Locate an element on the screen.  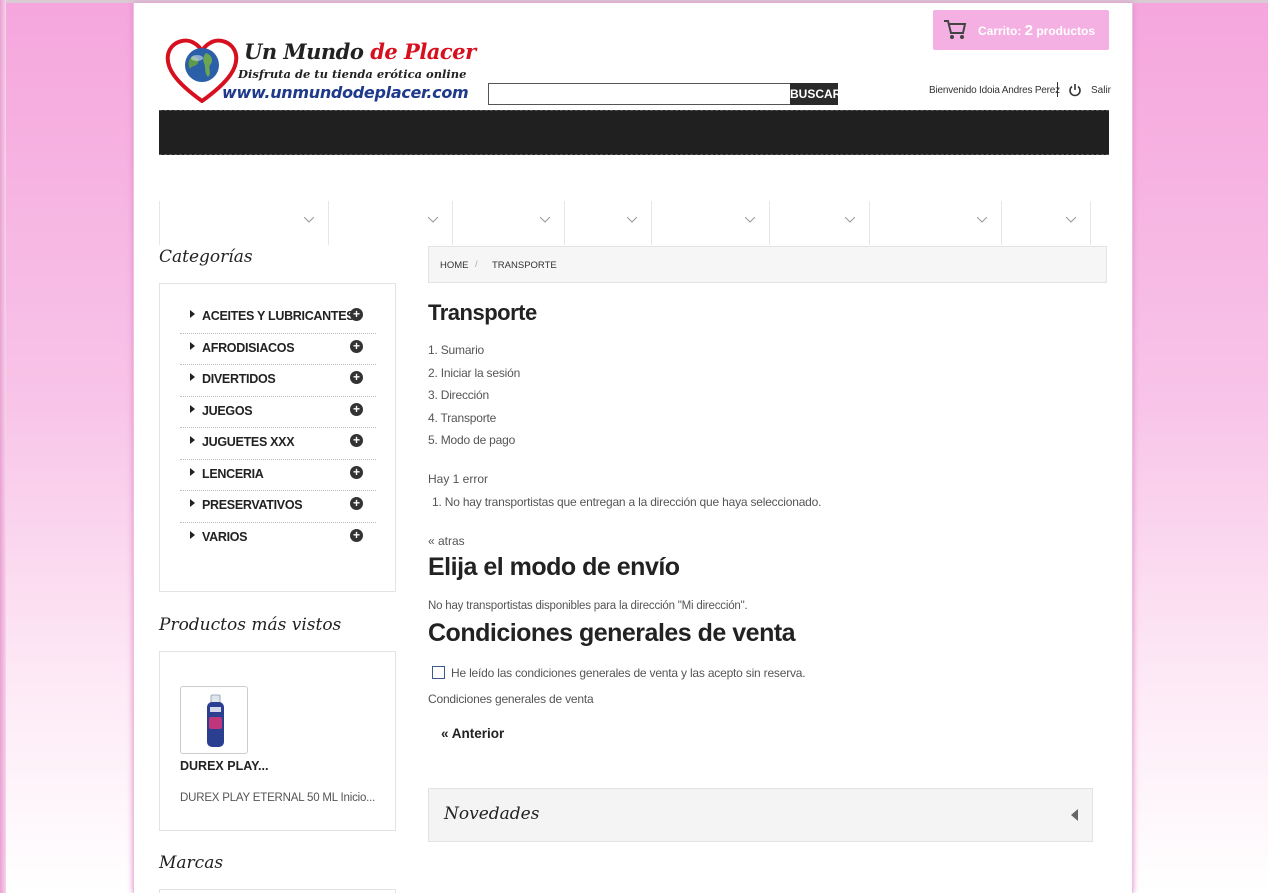
main-nav-bar is located at coordinates (634, 132).